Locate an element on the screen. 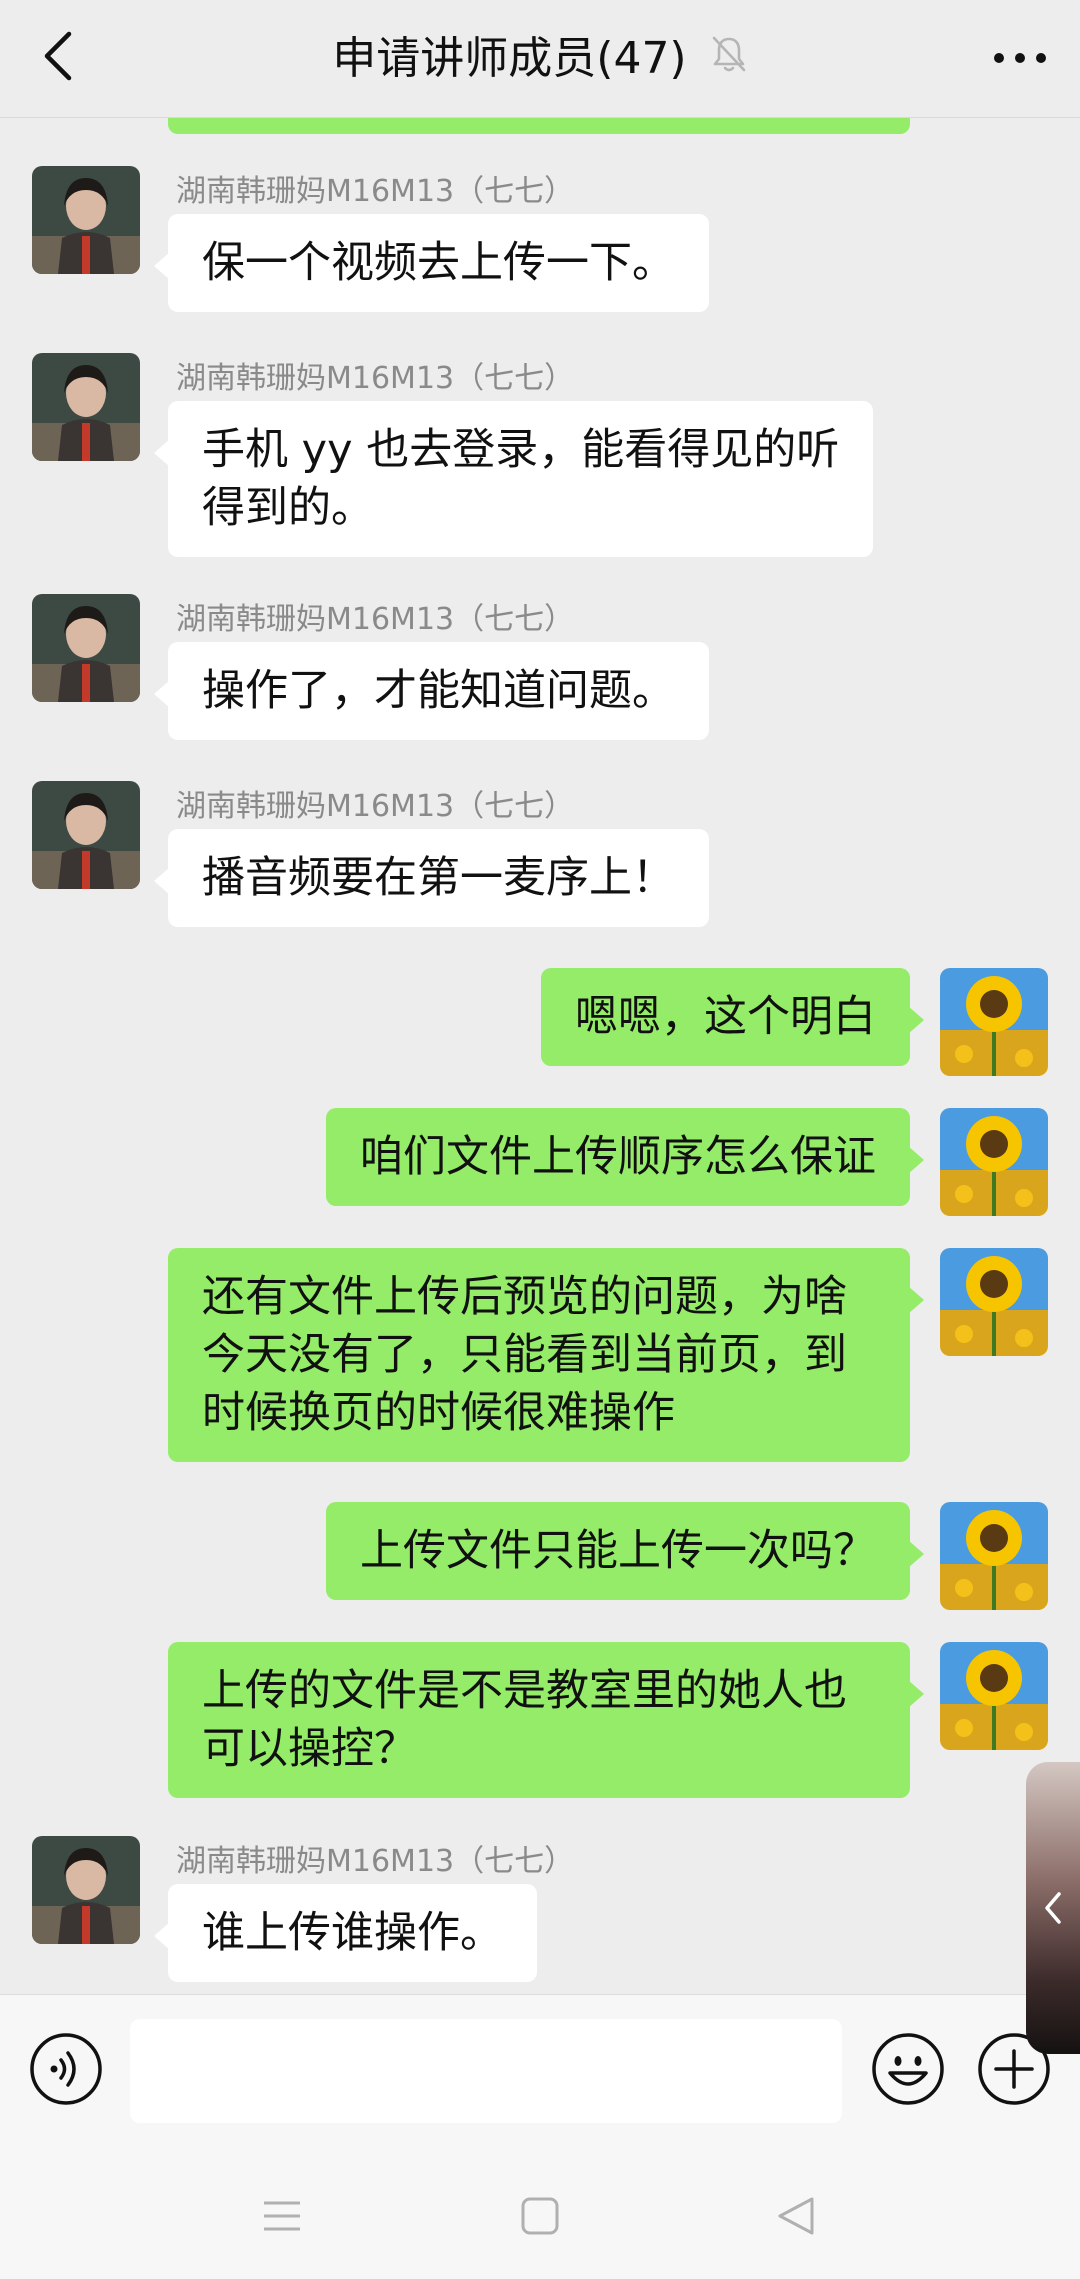  message-input is located at coordinates (486, 2071).